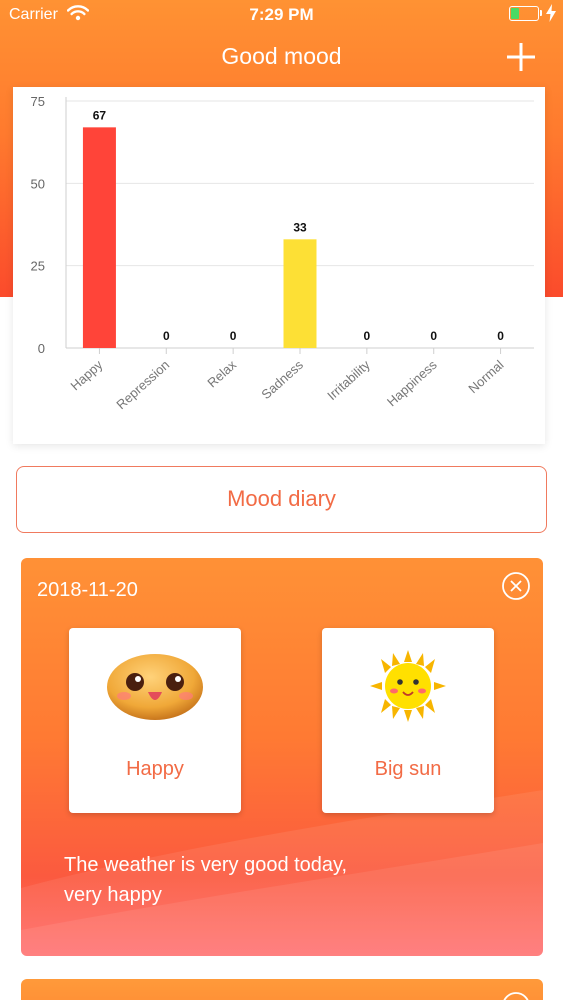 This screenshot has height=1000, width=563. I want to click on weather-label: Big sun, so click(408, 769).